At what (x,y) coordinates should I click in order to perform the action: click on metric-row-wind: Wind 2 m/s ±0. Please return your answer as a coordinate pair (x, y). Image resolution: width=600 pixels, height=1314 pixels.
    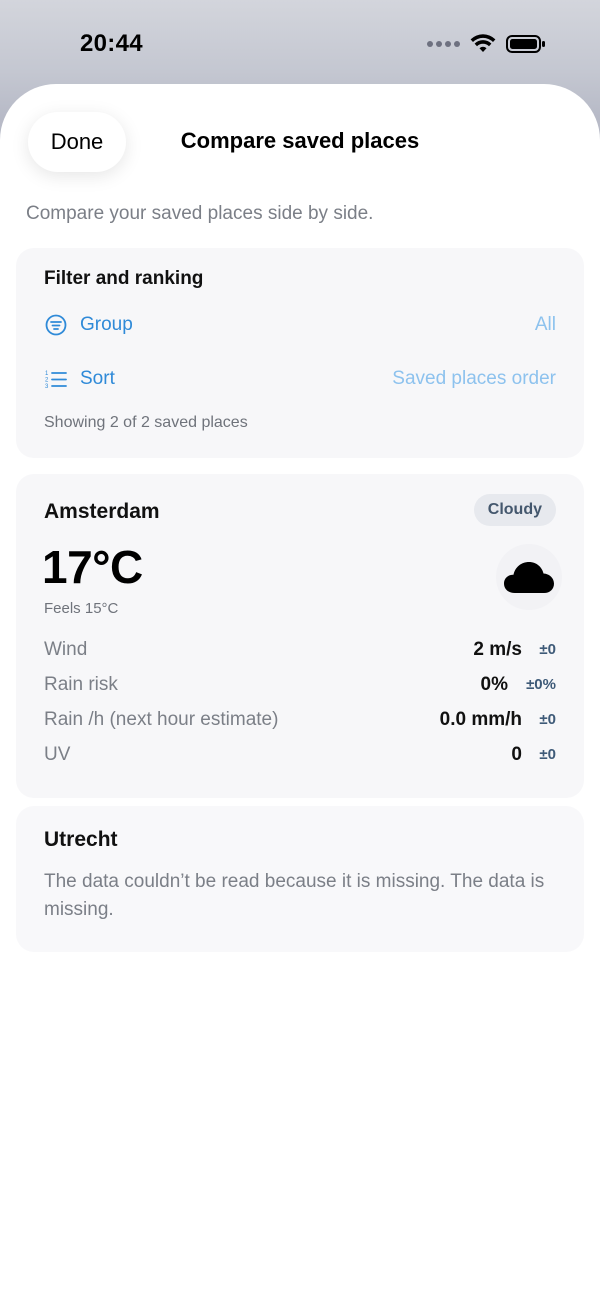
    Looking at the image, I should click on (300, 649).